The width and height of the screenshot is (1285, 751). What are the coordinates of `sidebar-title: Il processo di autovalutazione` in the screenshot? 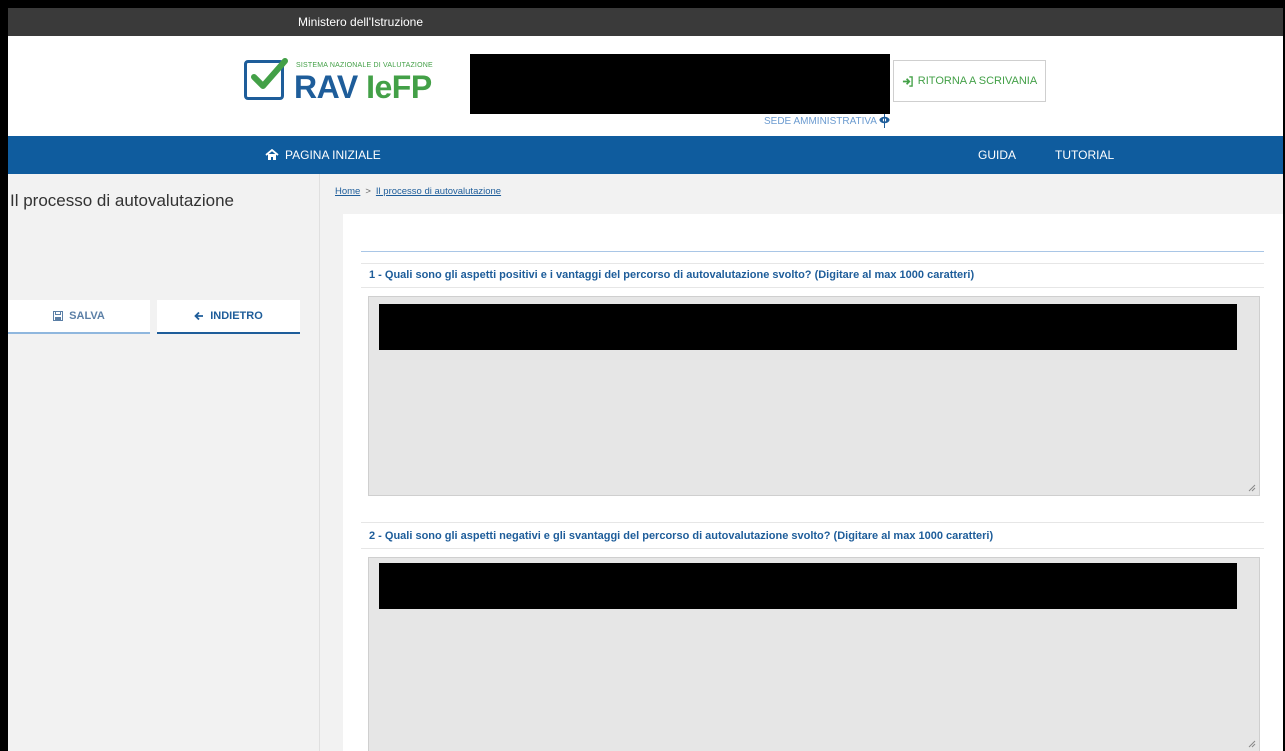 It's located at (122, 200).